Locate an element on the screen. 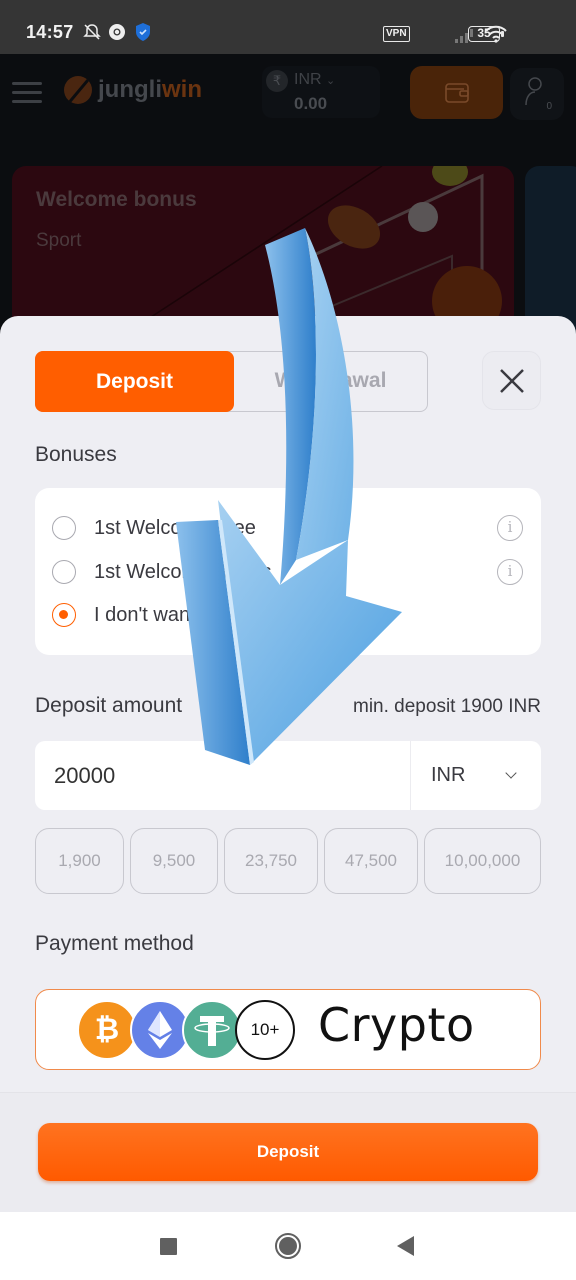  banner-title: Welcome bonus is located at coordinates (116, 199).